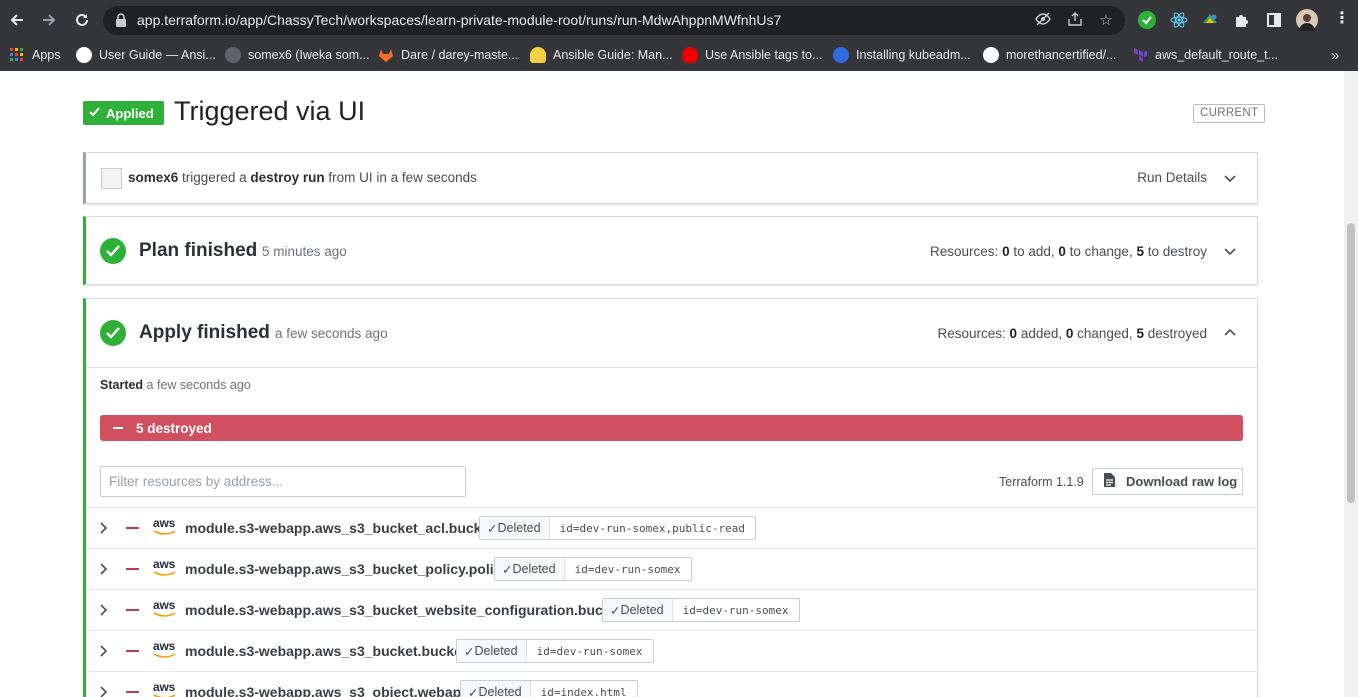  I want to click on document-icon, so click(1109, 481).